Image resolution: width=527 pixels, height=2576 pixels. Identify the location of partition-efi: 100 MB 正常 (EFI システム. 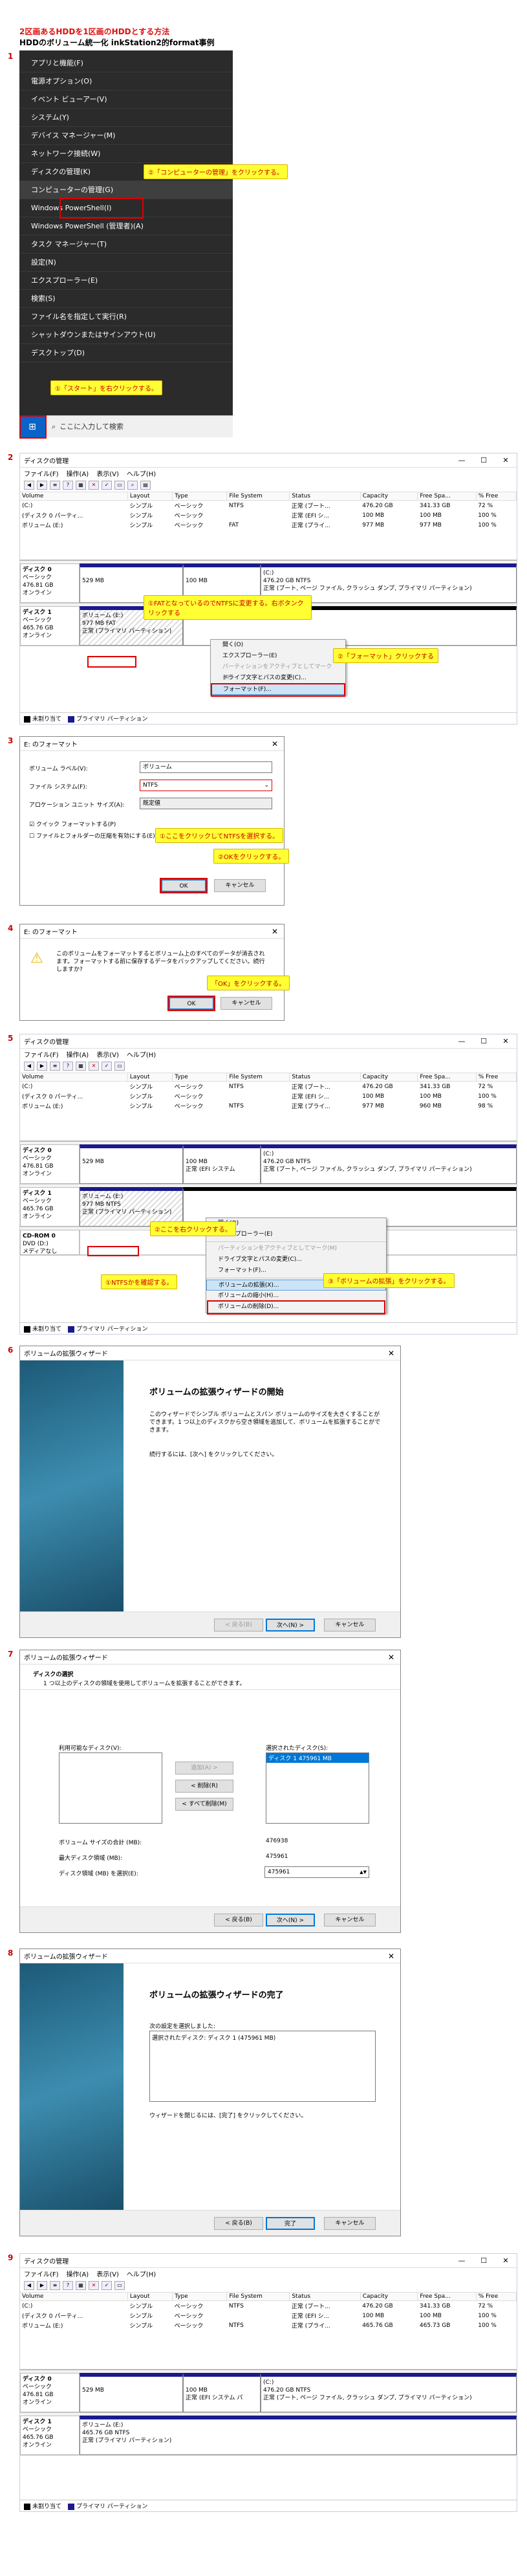
(222, 1164).